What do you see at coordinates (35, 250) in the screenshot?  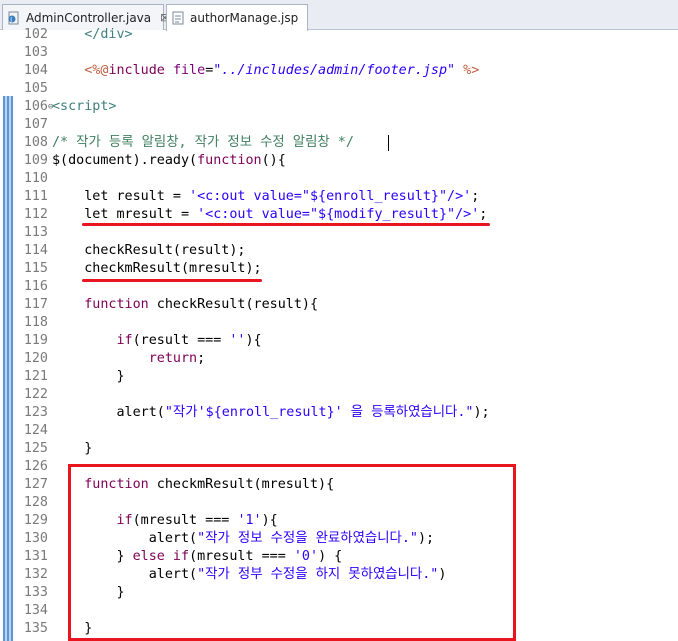 I see `line-number: 114` at bounding box center [35, 250].